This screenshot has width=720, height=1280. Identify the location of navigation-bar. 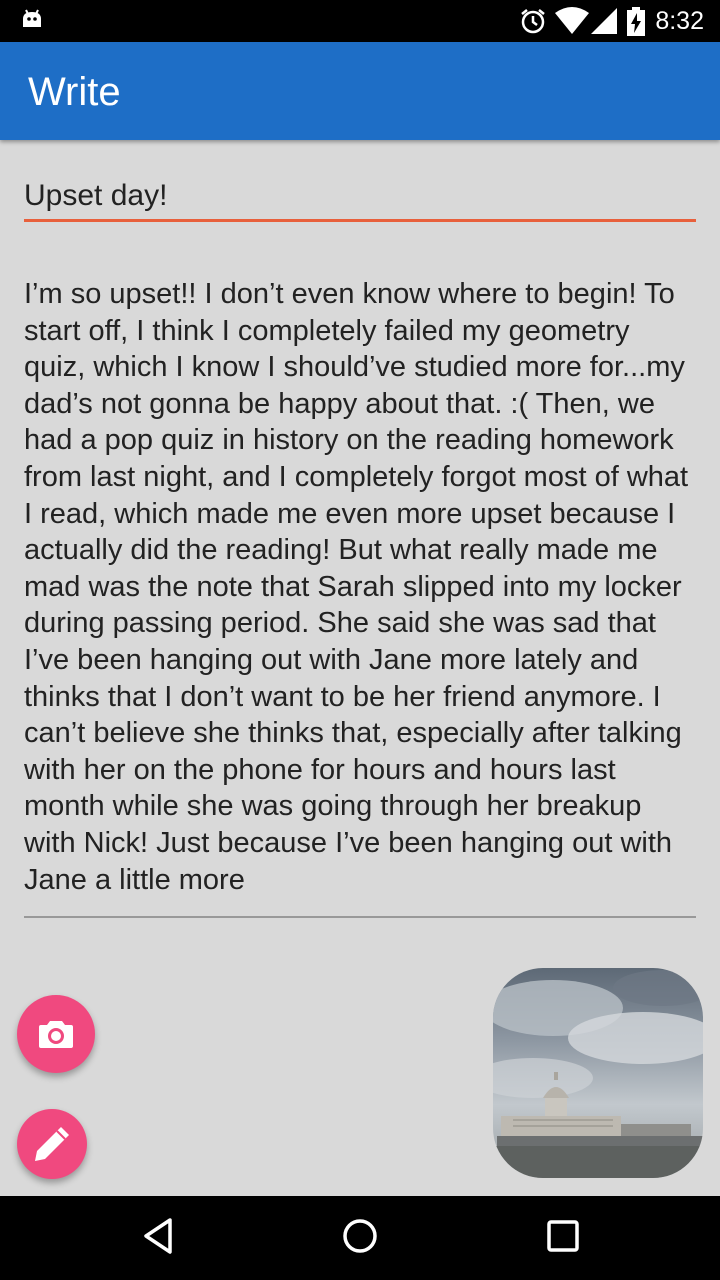
(360, 1238).